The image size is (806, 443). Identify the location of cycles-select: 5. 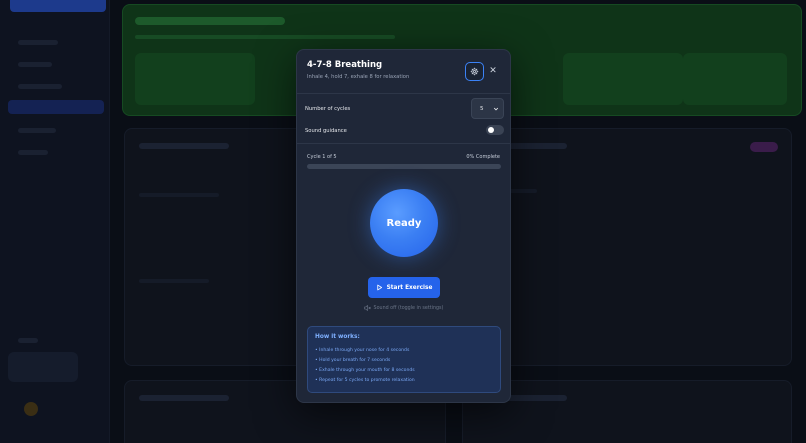
(487, 108).